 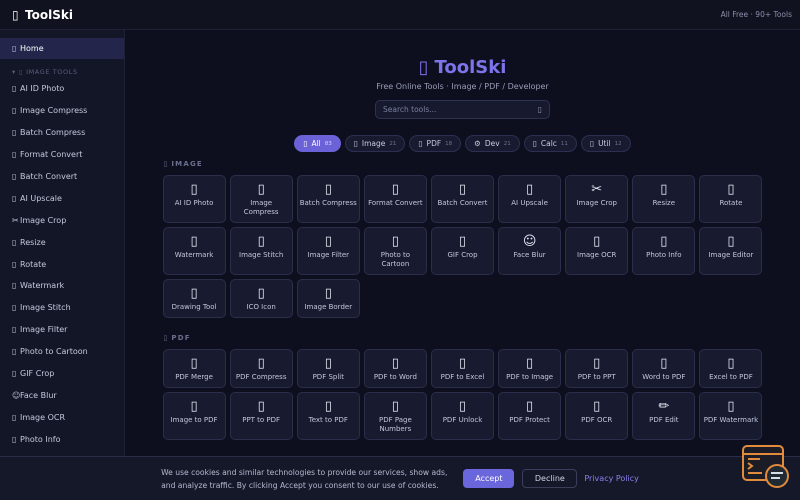 I want to click on tool-card-image-stitch: ▯ Image Stitch, so click(x=261, y=251).